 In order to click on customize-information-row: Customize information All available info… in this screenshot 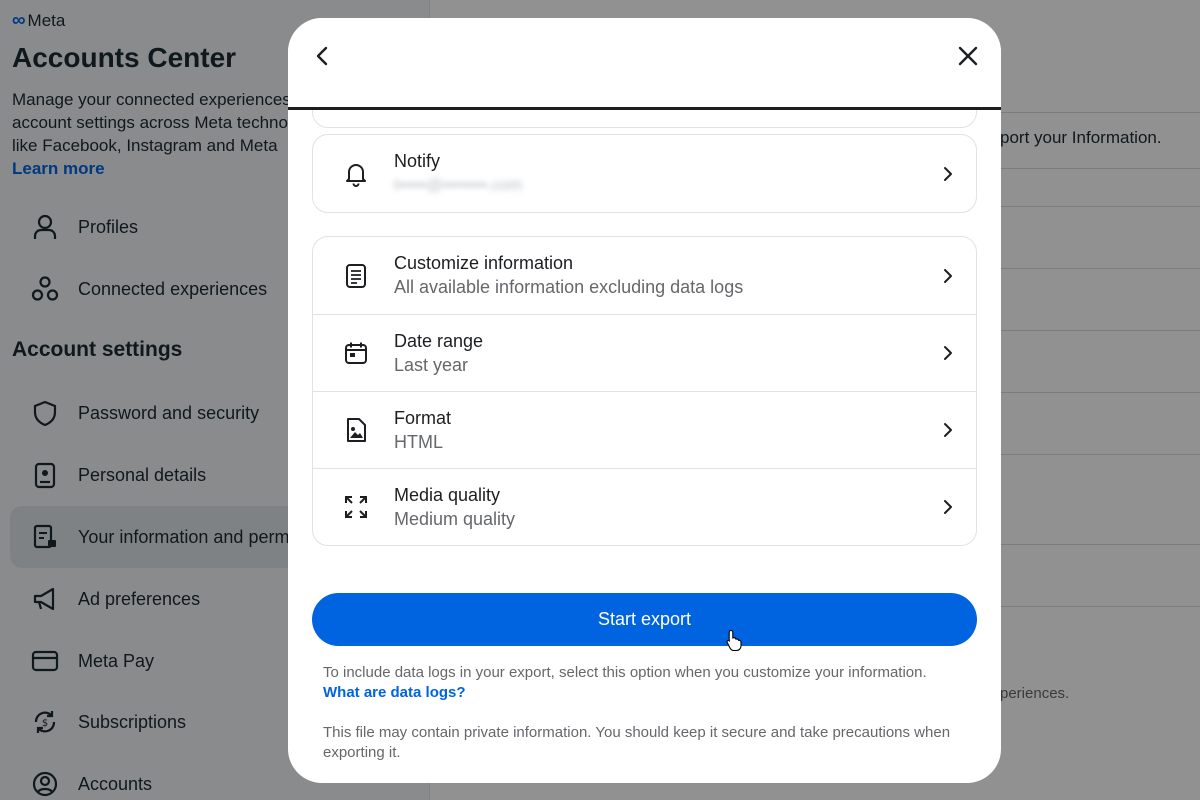, I will do `click(644, 275)`.